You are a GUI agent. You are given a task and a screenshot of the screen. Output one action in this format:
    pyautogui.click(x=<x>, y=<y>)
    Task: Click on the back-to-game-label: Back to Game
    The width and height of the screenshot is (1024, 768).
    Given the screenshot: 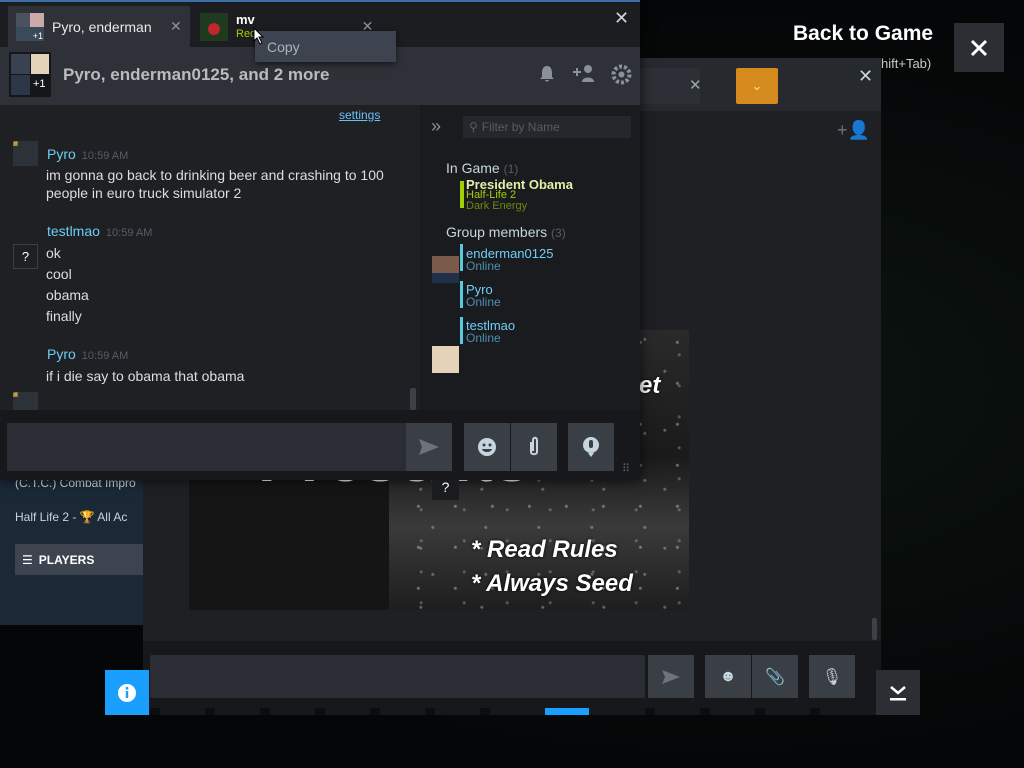 What is the action you would take?
    pyautogui.click(x=863, y=34)
    